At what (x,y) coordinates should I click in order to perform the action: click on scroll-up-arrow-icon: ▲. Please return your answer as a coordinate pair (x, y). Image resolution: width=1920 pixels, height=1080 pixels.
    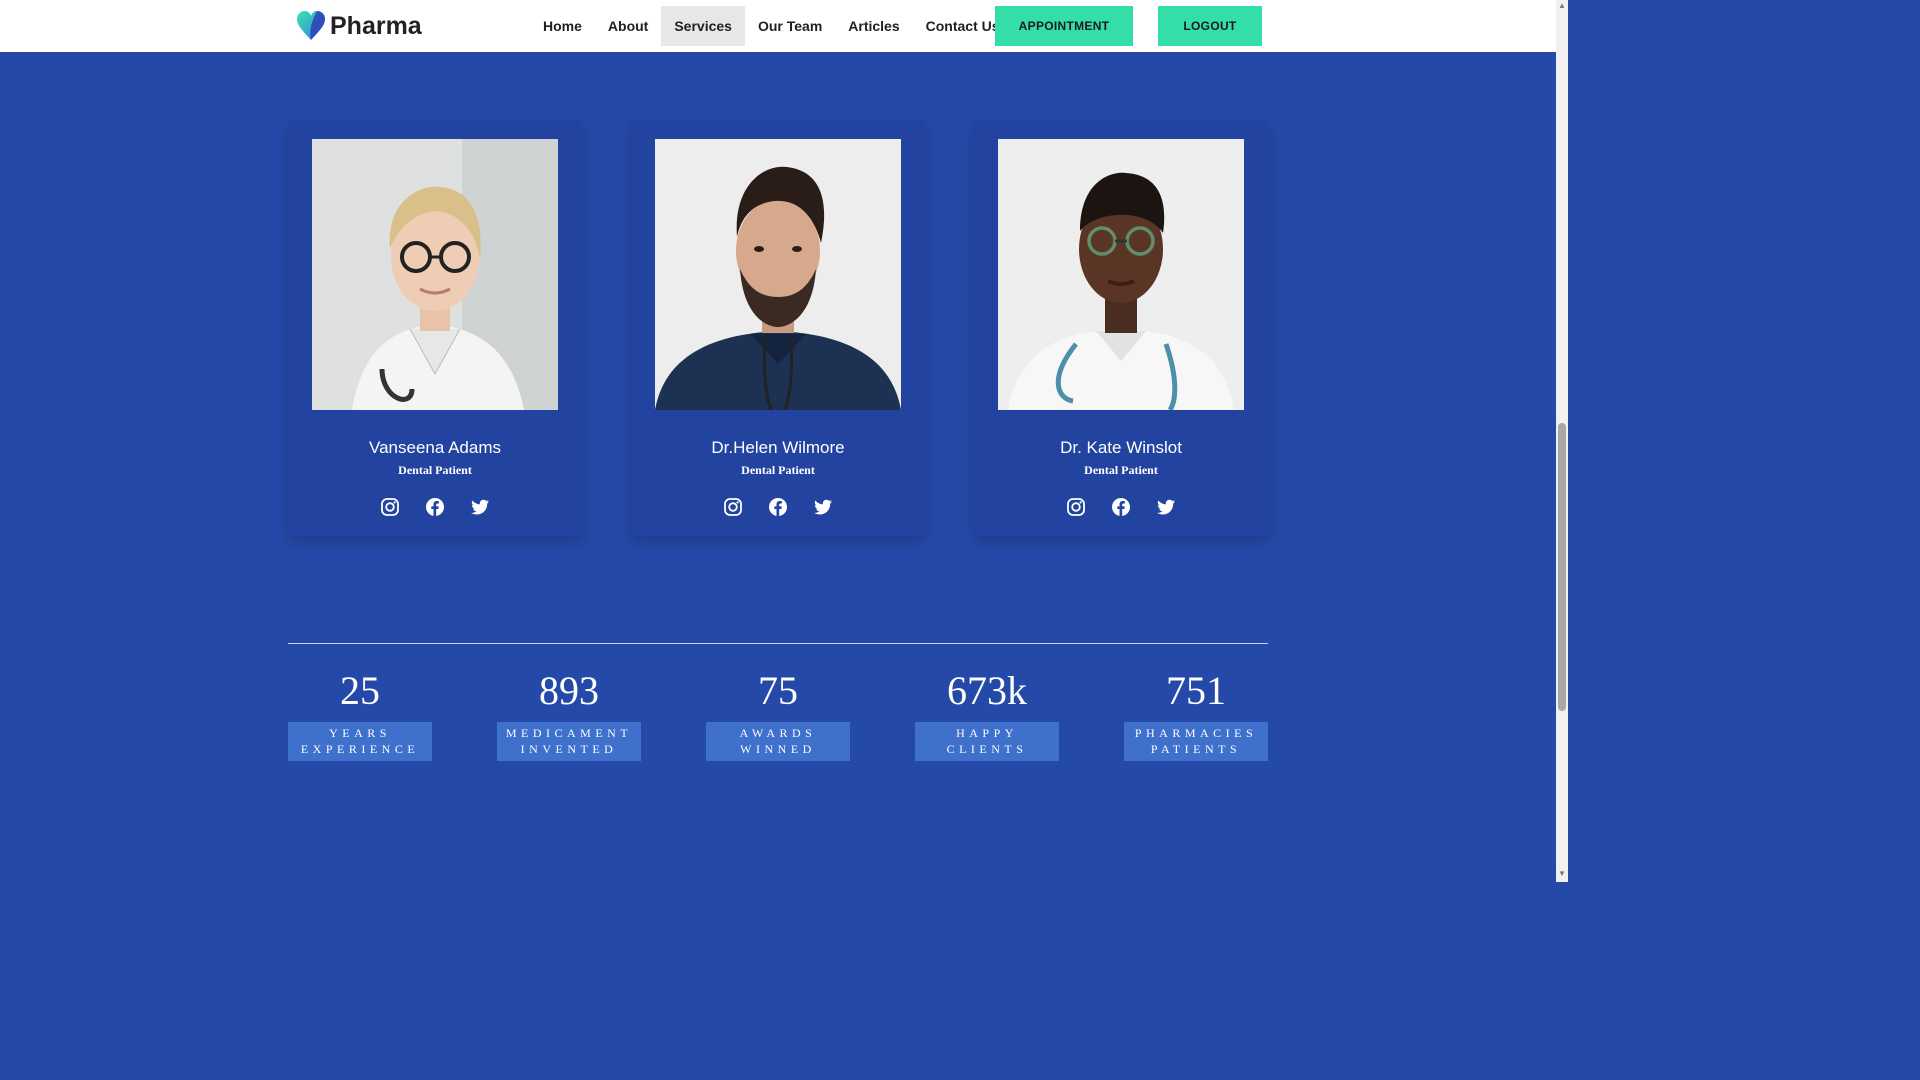
    Looking at the image, I should click on (1562, 6).